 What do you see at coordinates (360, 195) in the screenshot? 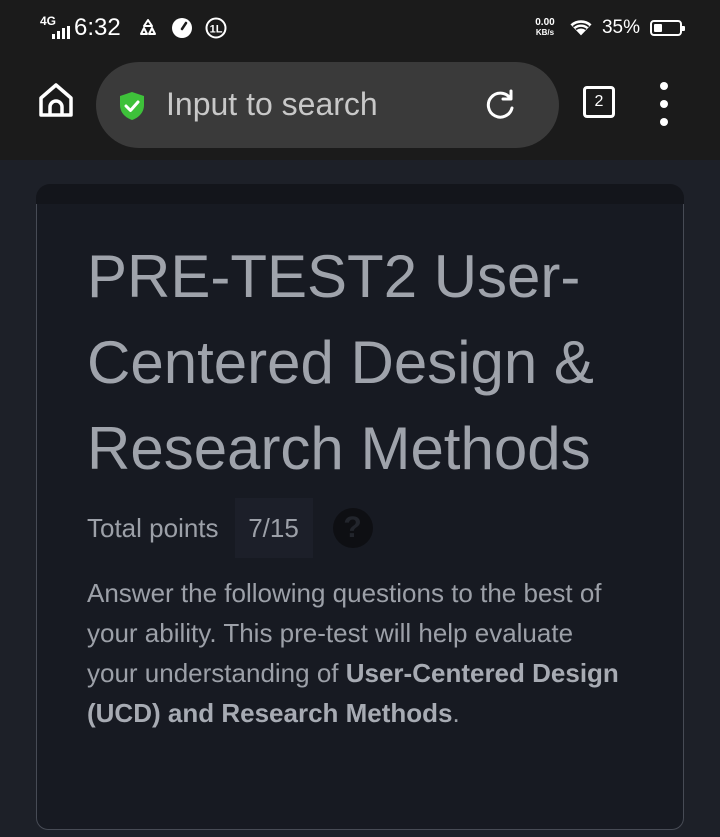
I see `form-header-strip` at bounding box center [360, 195].